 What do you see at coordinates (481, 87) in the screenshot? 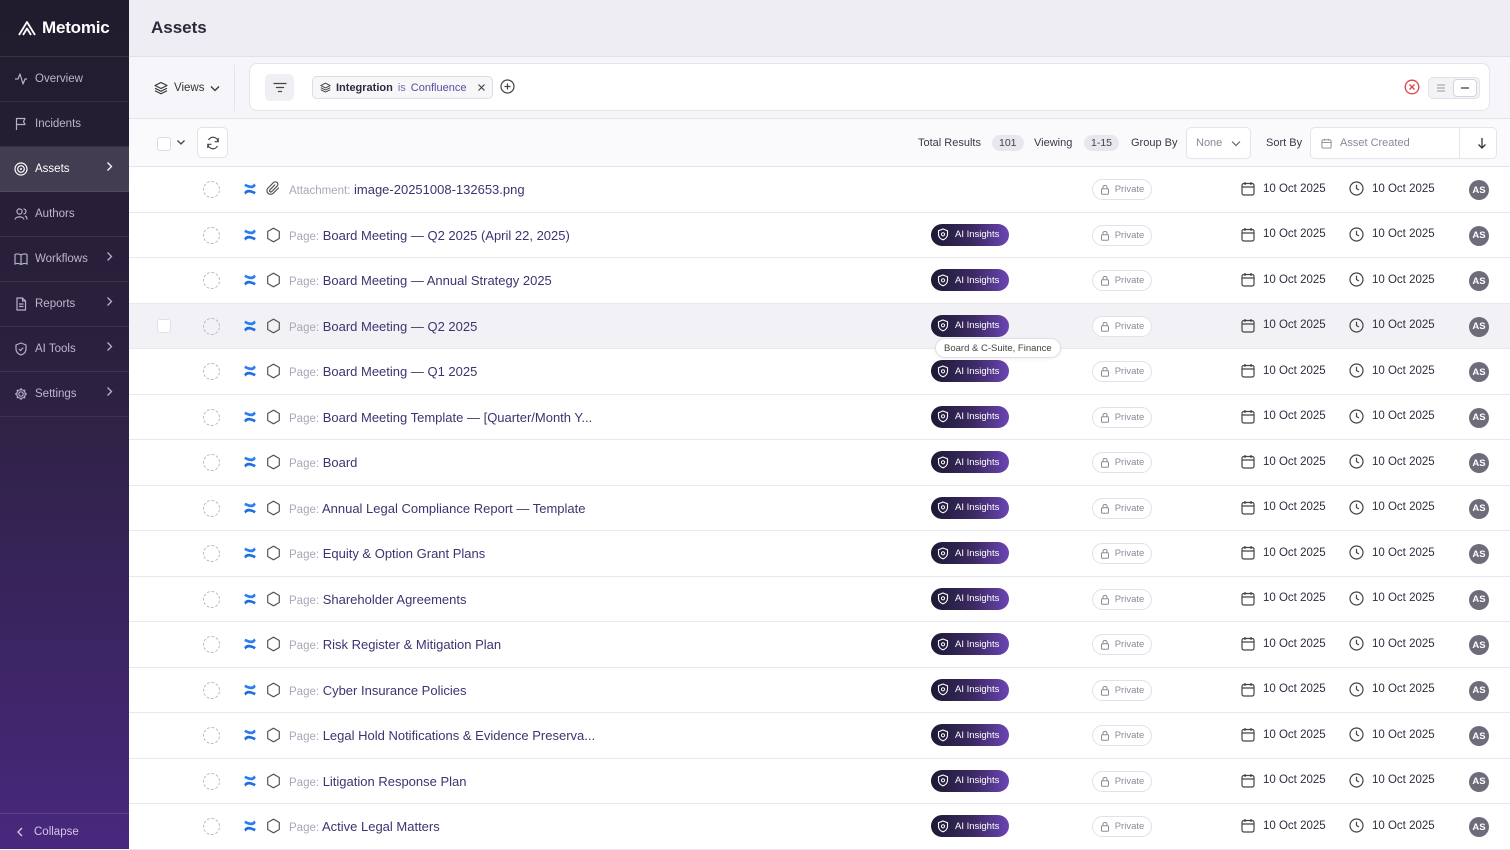
I see `close-icon` at bounding box center [481, 87].